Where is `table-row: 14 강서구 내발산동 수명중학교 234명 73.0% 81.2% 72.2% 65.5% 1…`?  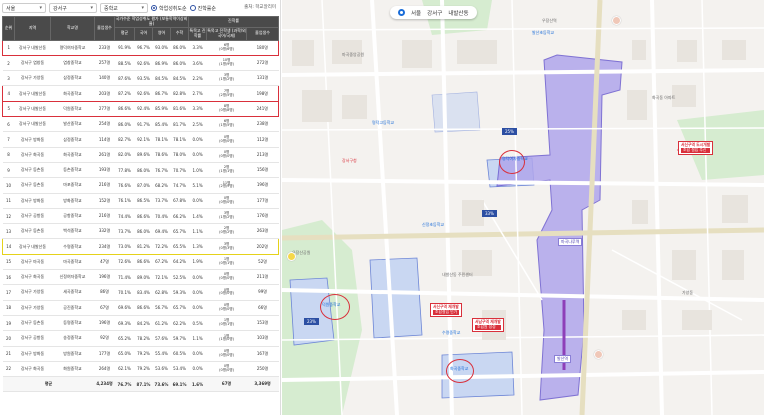
table-row: 14 강서구 내발산동 수명중학교 234명 73.0% 81.2% 72.2% 65.5% 1… is located at coordinates (141, 246).